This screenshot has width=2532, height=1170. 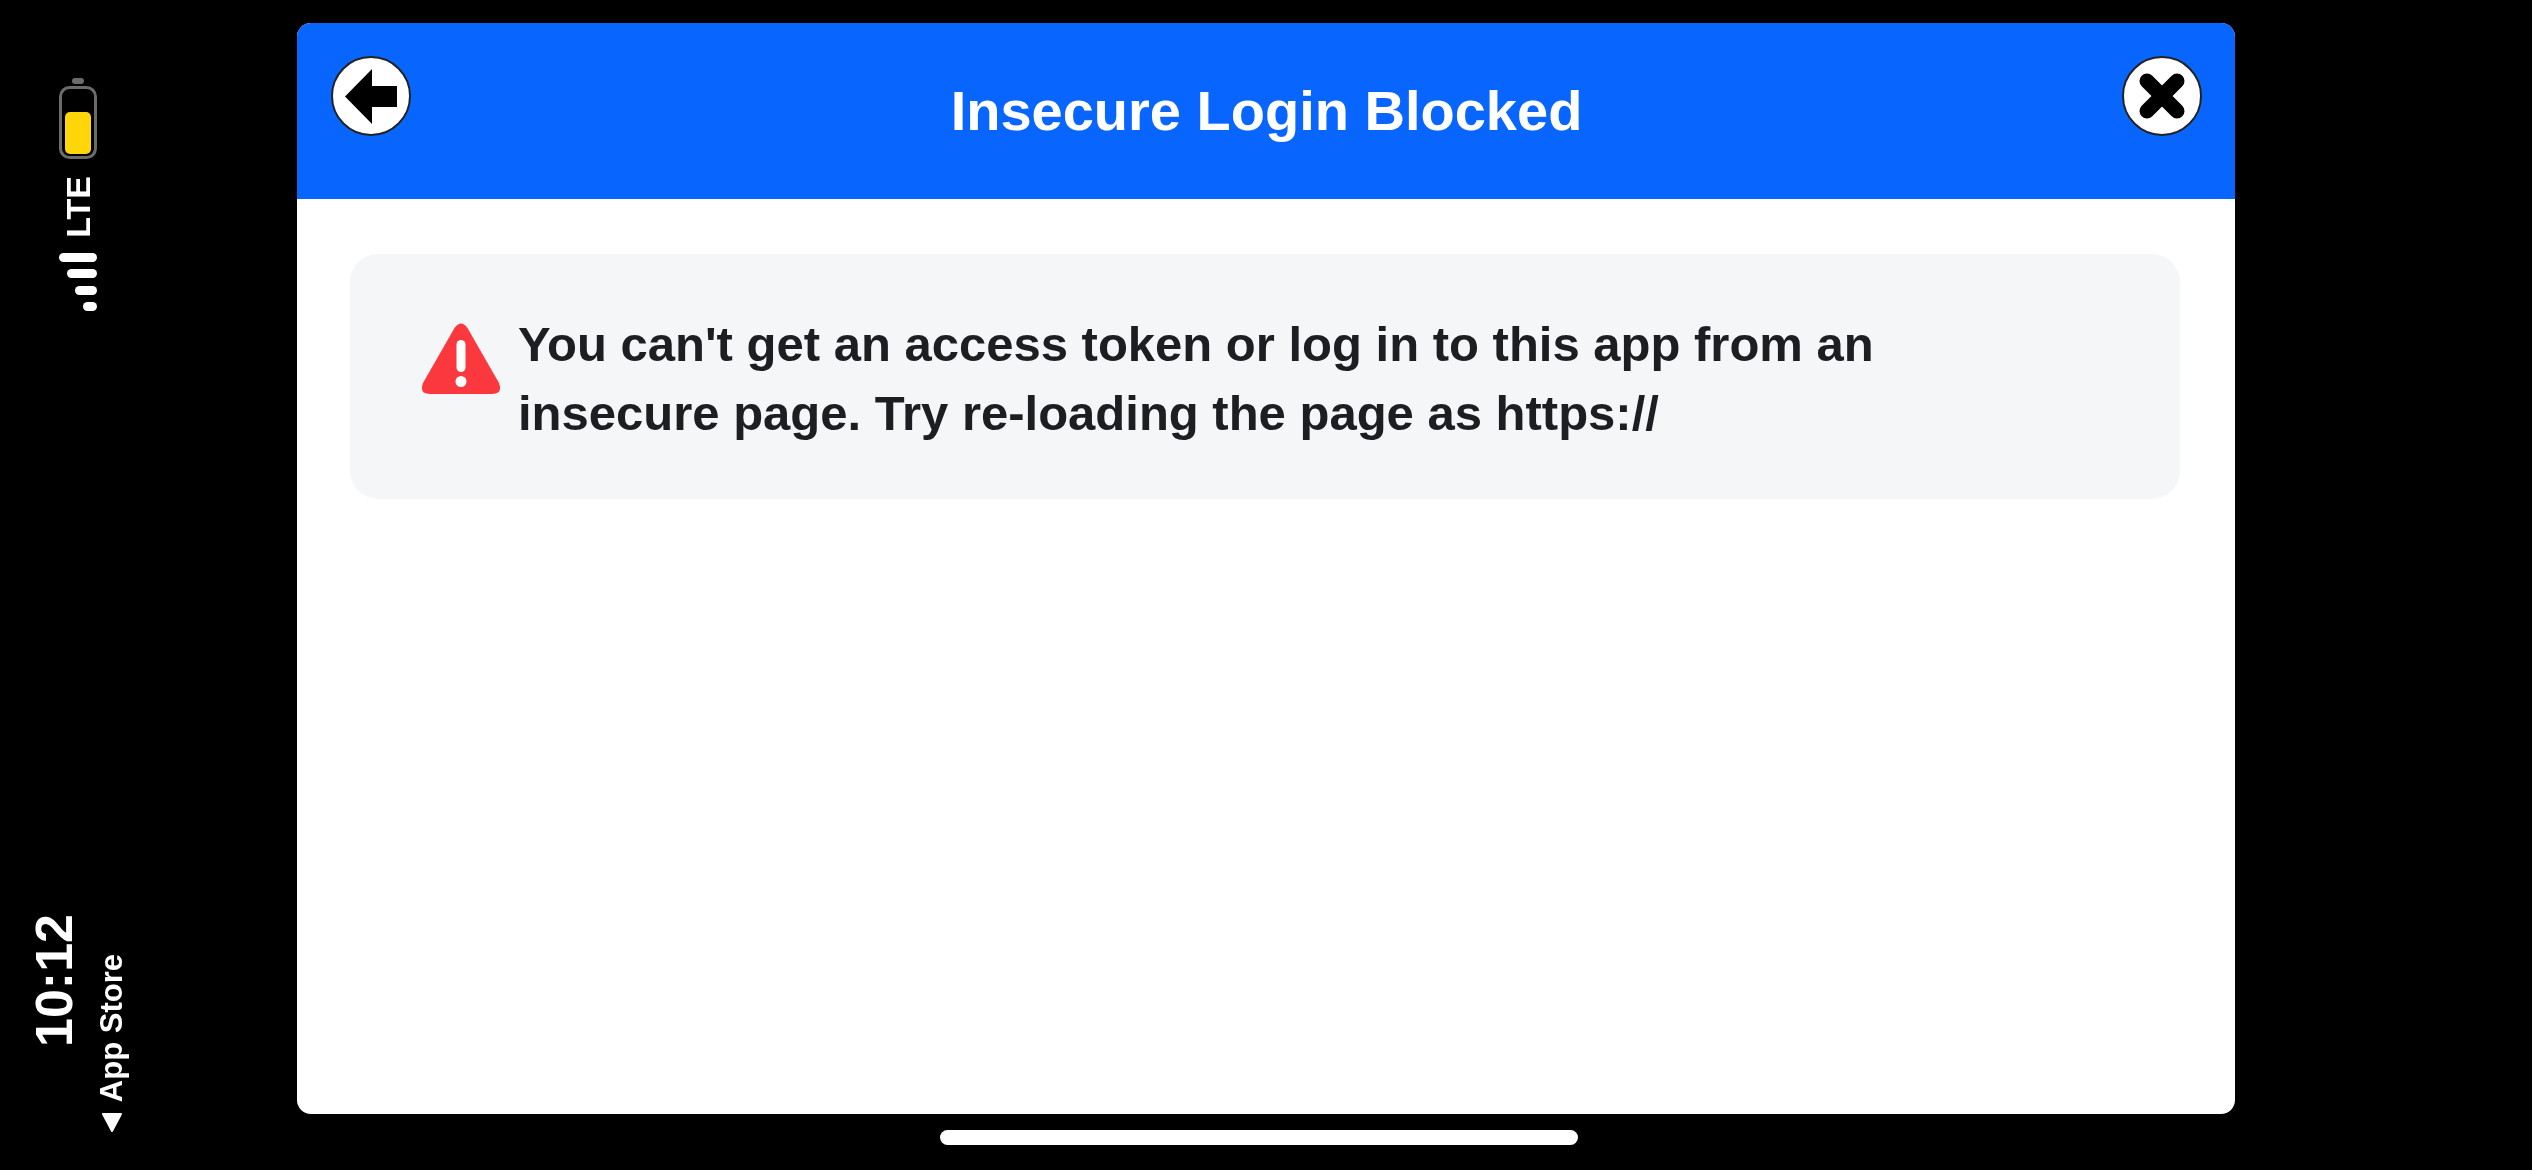 I want to click on back-to-app-link: App Store, so click(x=111, y=1042).